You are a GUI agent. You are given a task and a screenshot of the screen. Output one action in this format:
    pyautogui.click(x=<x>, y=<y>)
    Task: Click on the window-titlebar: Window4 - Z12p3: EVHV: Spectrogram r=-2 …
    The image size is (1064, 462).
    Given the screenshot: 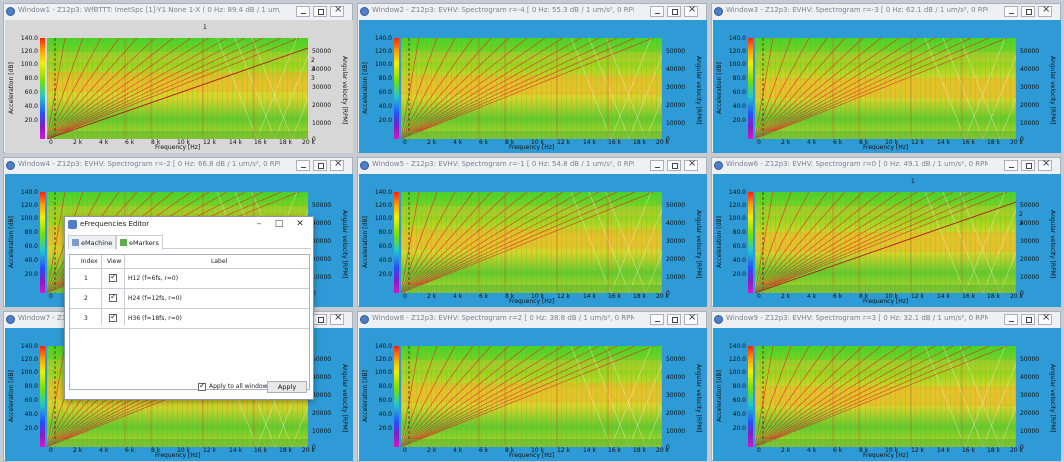 What is the action you would take?
    pyautogui.click(x=178, y=165)
    